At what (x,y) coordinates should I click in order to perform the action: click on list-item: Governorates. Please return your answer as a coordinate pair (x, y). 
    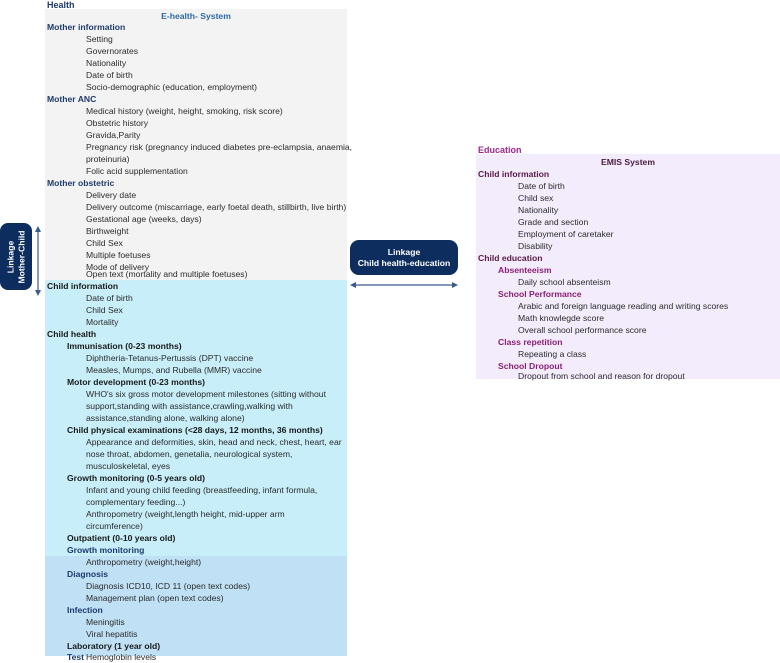
    Looking at the image, I should click on (112, 51).